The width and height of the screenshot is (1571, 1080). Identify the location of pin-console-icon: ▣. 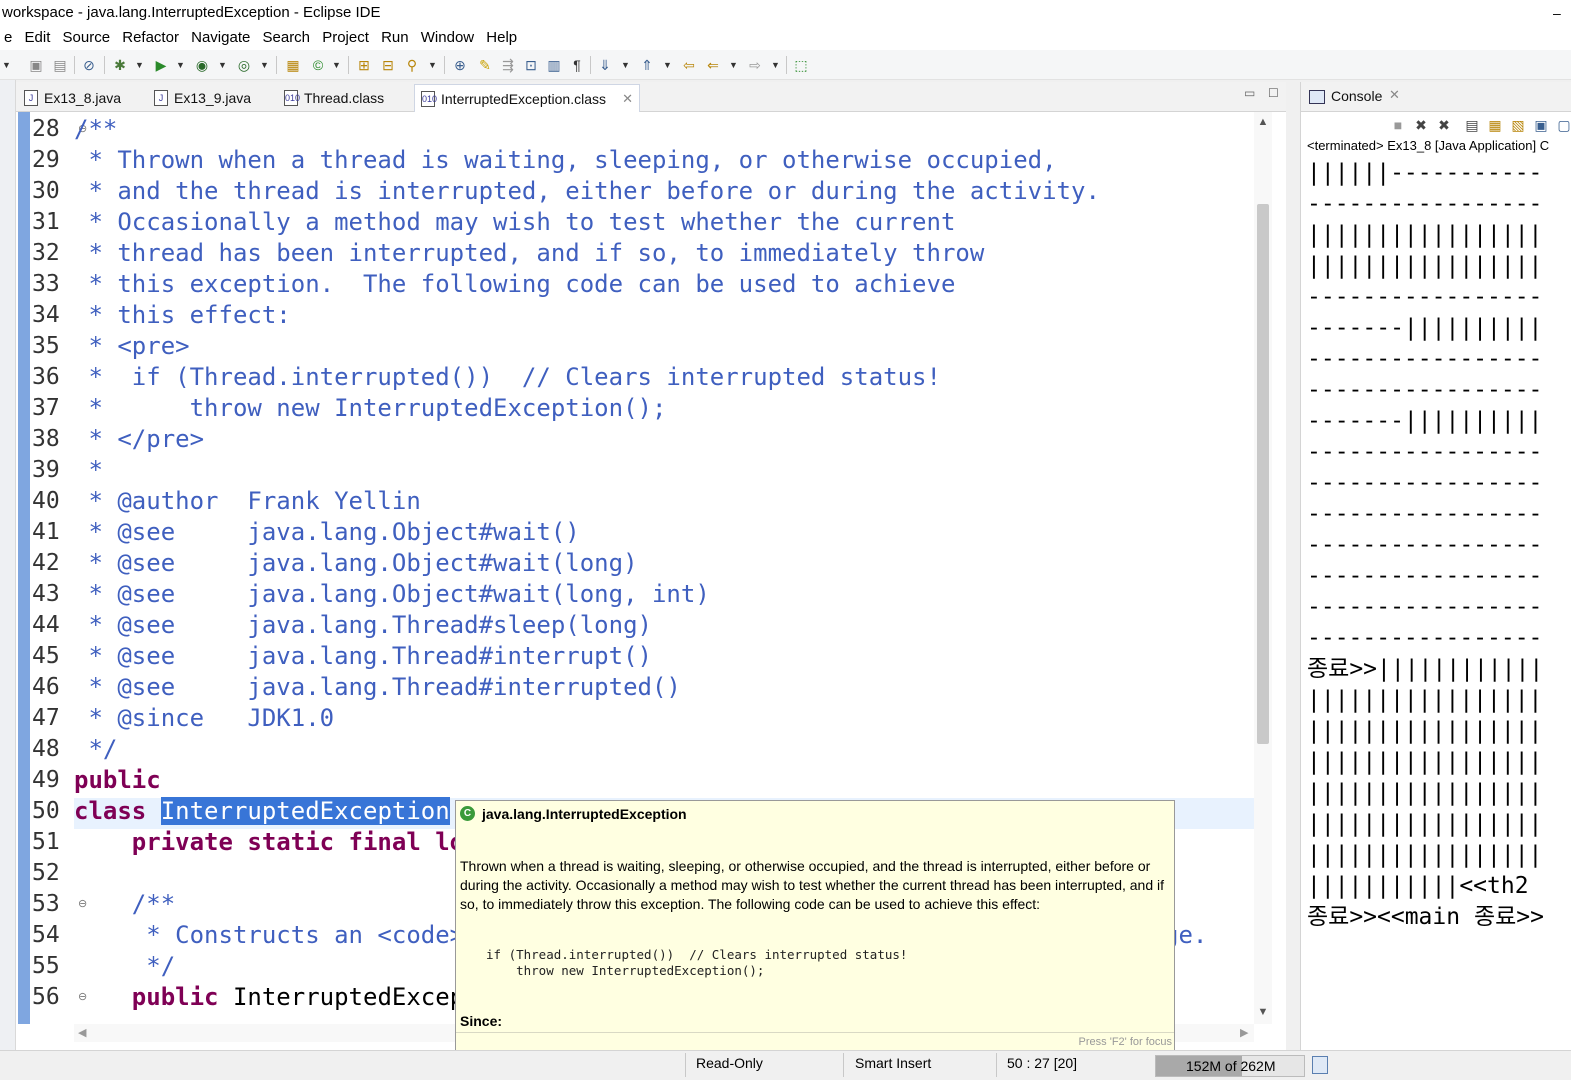
(1541, 125).